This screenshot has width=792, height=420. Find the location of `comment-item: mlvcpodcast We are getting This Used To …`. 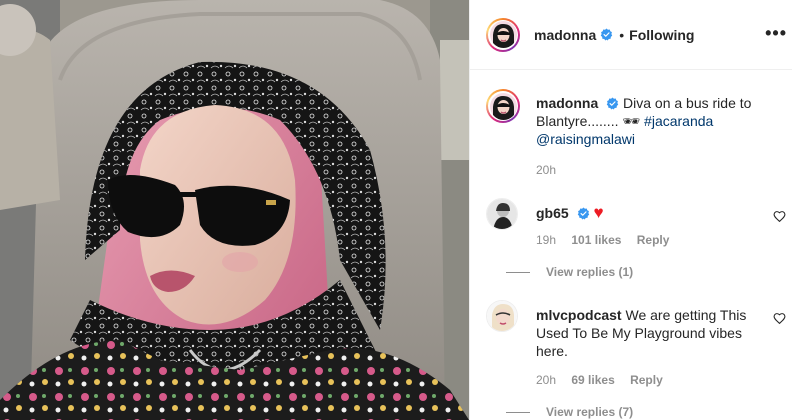

comment-item: mlvcpodcast We are getting This Used To … is located at coordinates (636, 360).